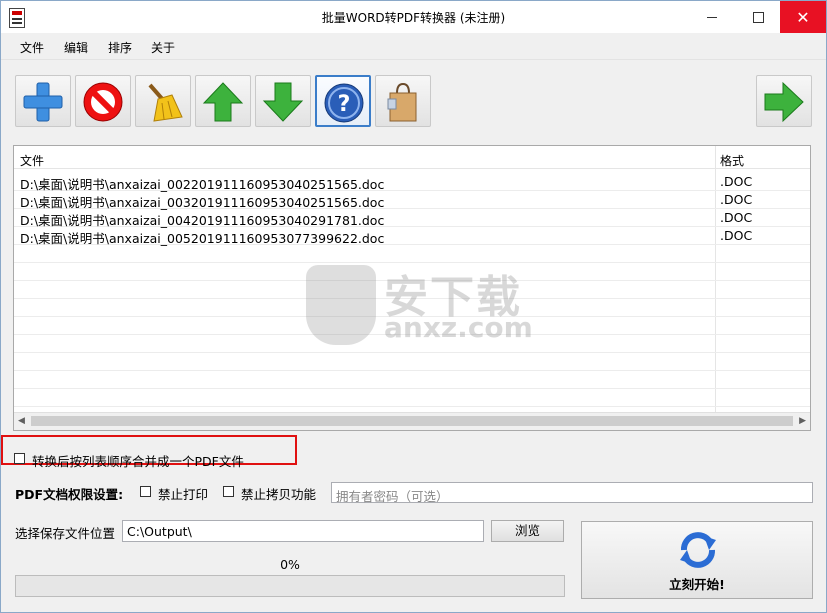  What do you see at coordinates (572, 493) in the screenshot?
I see `owner-password-input: 拥有者密码（可选）` at bounding box center [572, 493].